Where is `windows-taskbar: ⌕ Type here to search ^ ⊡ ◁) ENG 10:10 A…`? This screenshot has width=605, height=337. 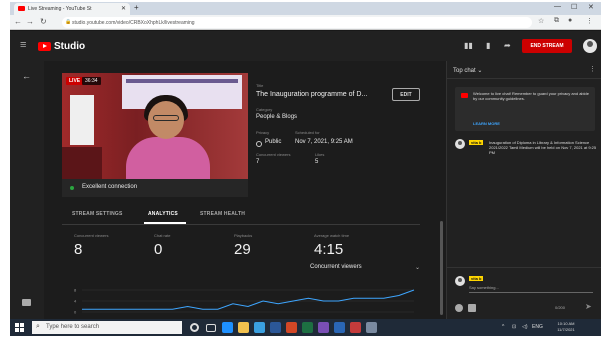 windows-taskbar: ⌕ Type here to search ^ ⊡ ◁) ENG 10:10 A… is located at coordinates (305, 327).